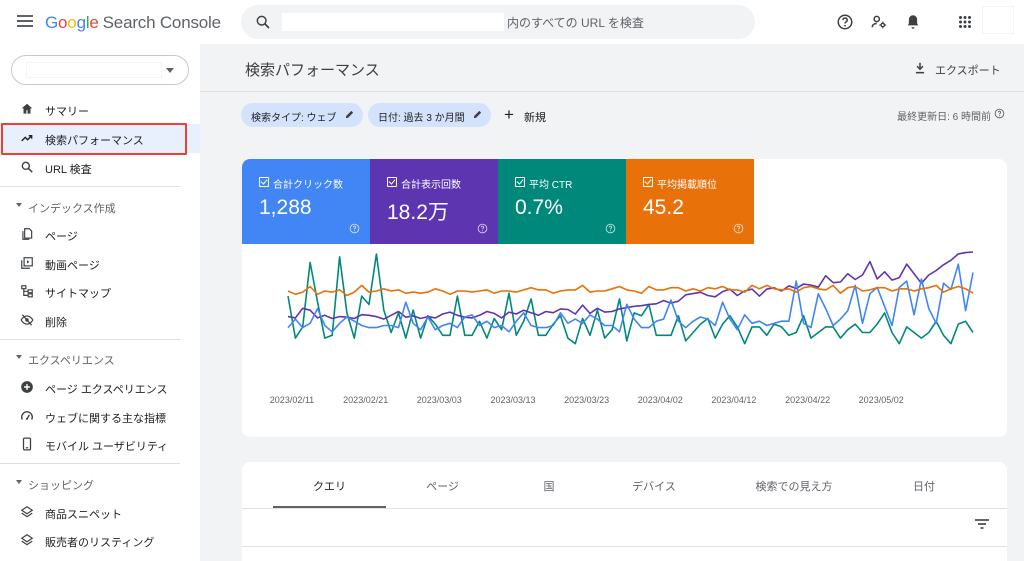  Describe the element at coordinates (539, 207) in the screenshot. I see `metric-value: 0.7%` at that location.